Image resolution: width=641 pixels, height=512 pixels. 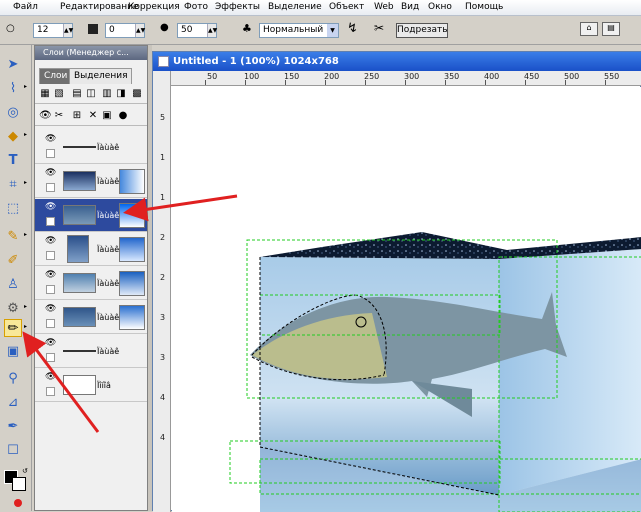 I want to click on arrow-to-tool, so click(x=61, y=382).